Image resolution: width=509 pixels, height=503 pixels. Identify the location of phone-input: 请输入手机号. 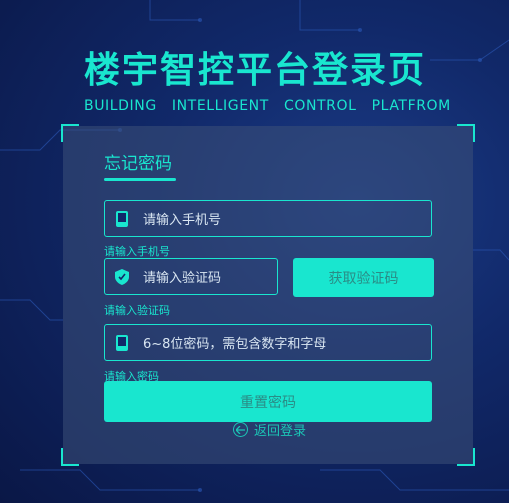
(268, 218).